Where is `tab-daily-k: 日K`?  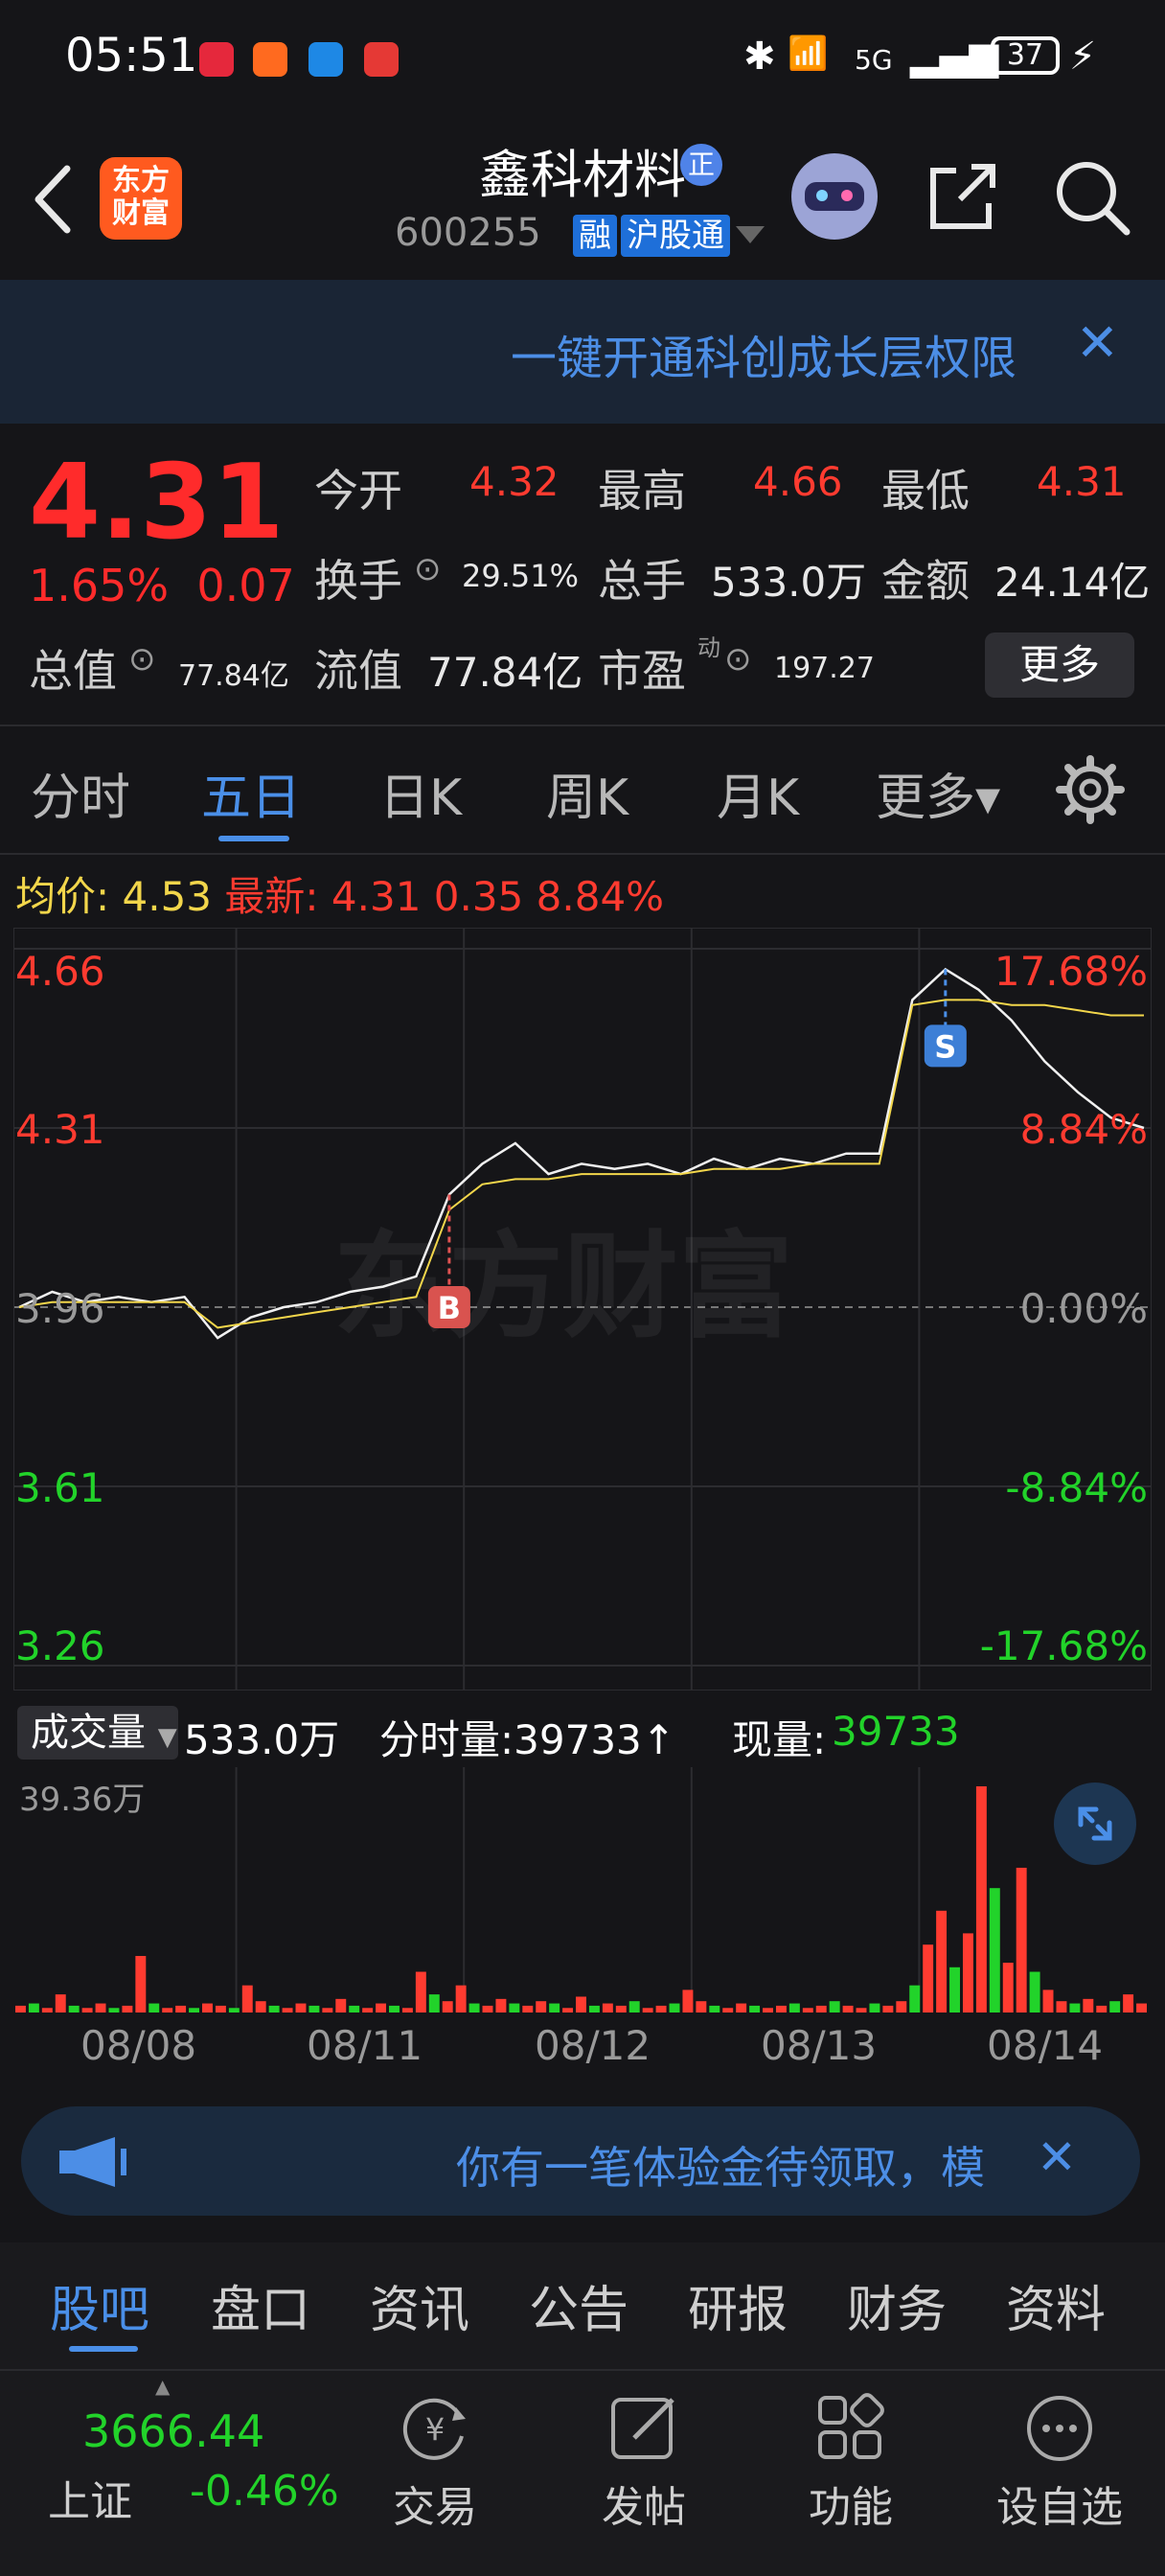 tab-daily-k: 日K is located at coordinates (420, 793).